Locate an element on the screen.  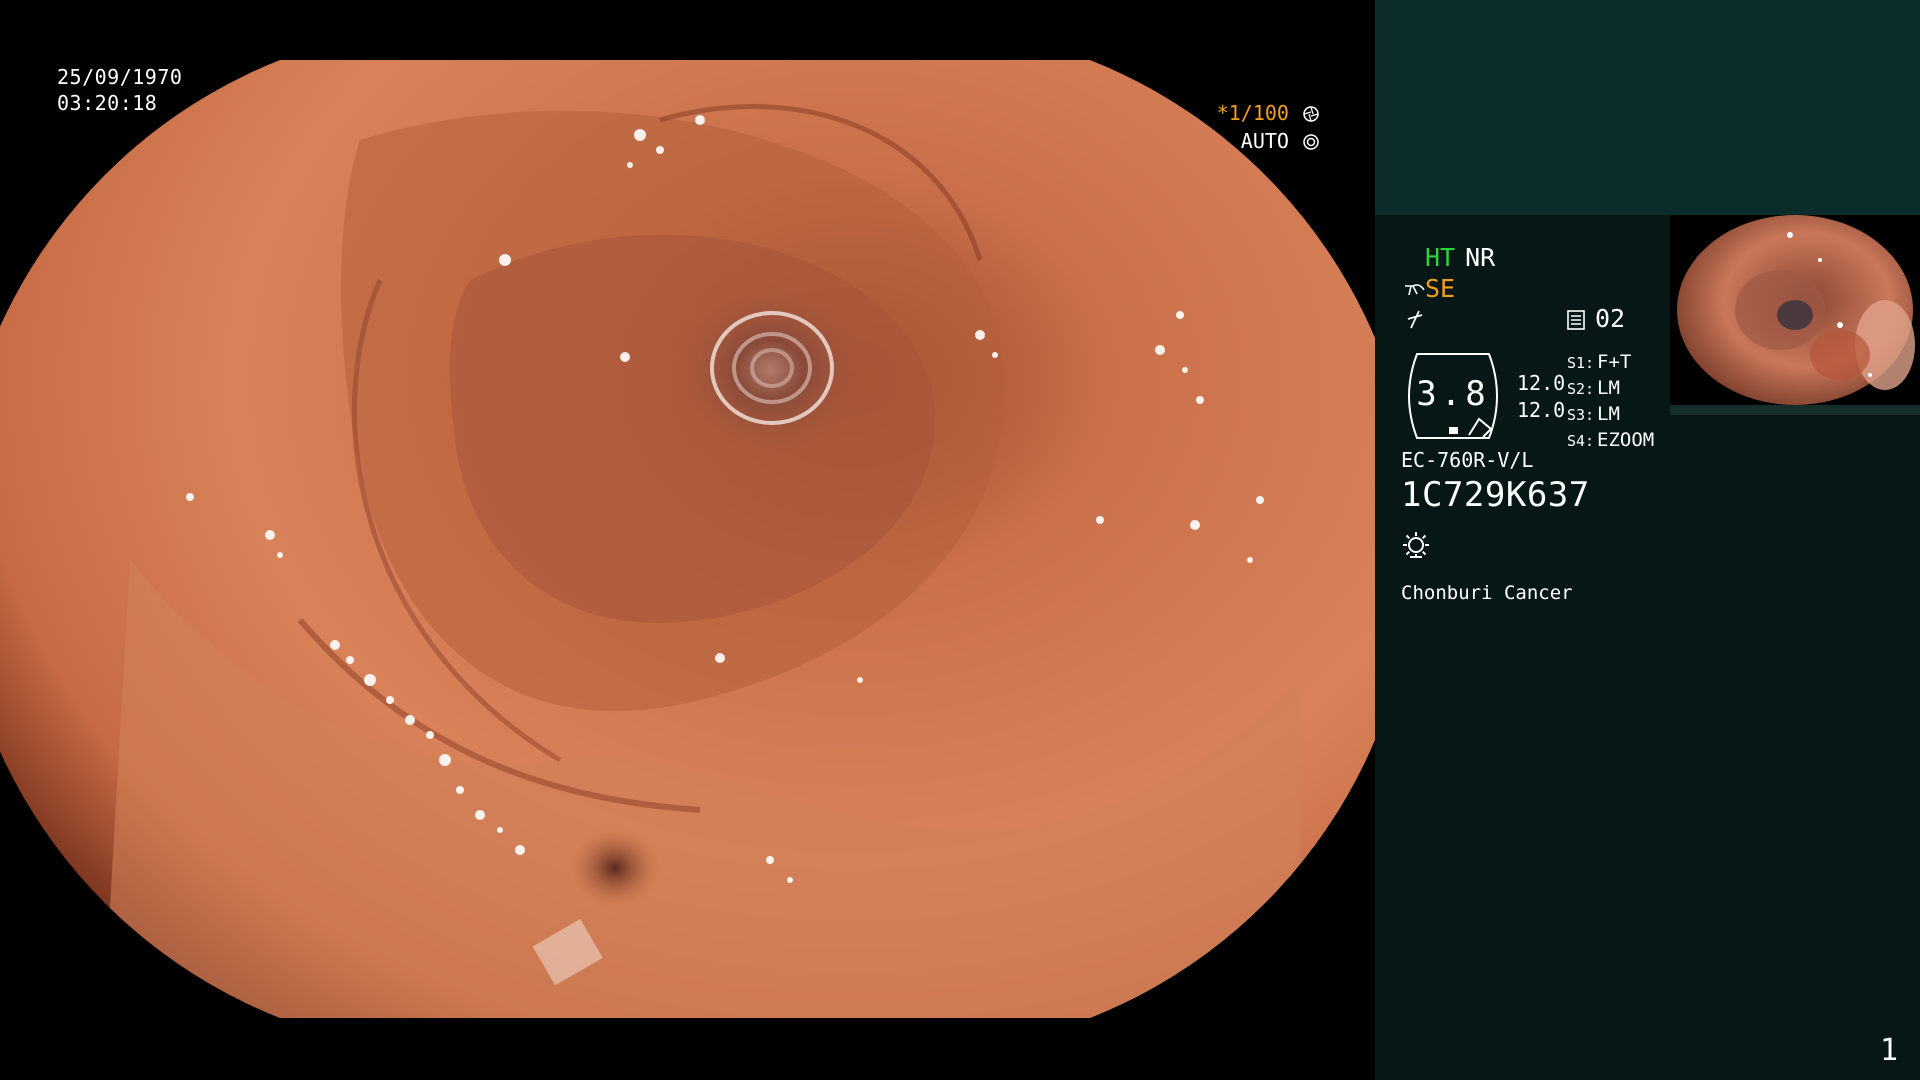
light-source-icon is located at coordinates (1416, 545).